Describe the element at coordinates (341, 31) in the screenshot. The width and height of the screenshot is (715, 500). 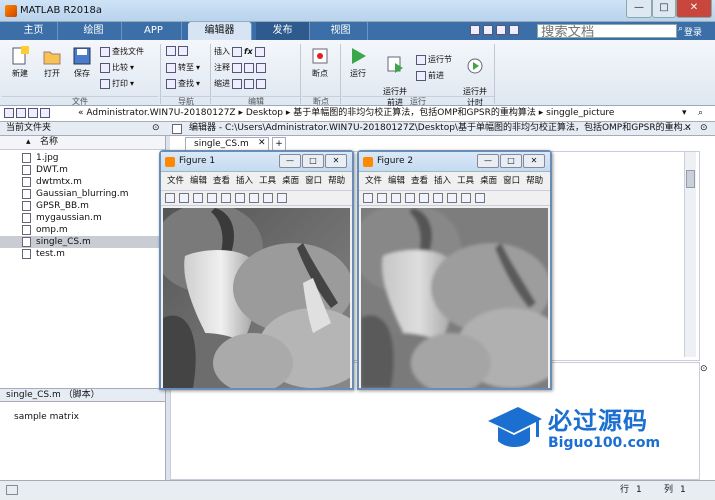
I see `tab-view: 视图` at that location.